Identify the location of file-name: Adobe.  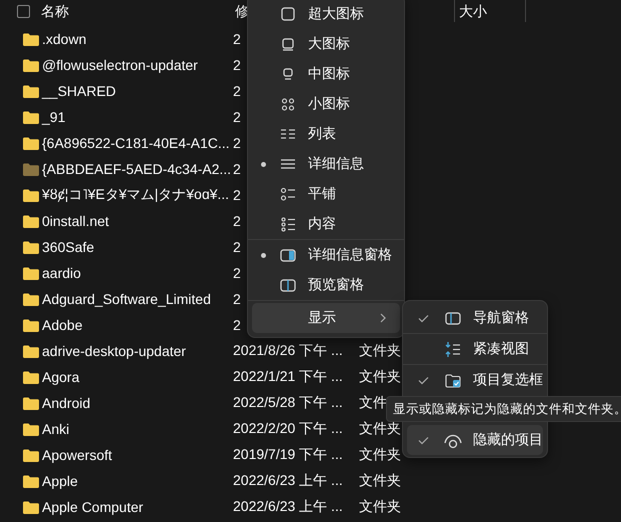
(62, 325).